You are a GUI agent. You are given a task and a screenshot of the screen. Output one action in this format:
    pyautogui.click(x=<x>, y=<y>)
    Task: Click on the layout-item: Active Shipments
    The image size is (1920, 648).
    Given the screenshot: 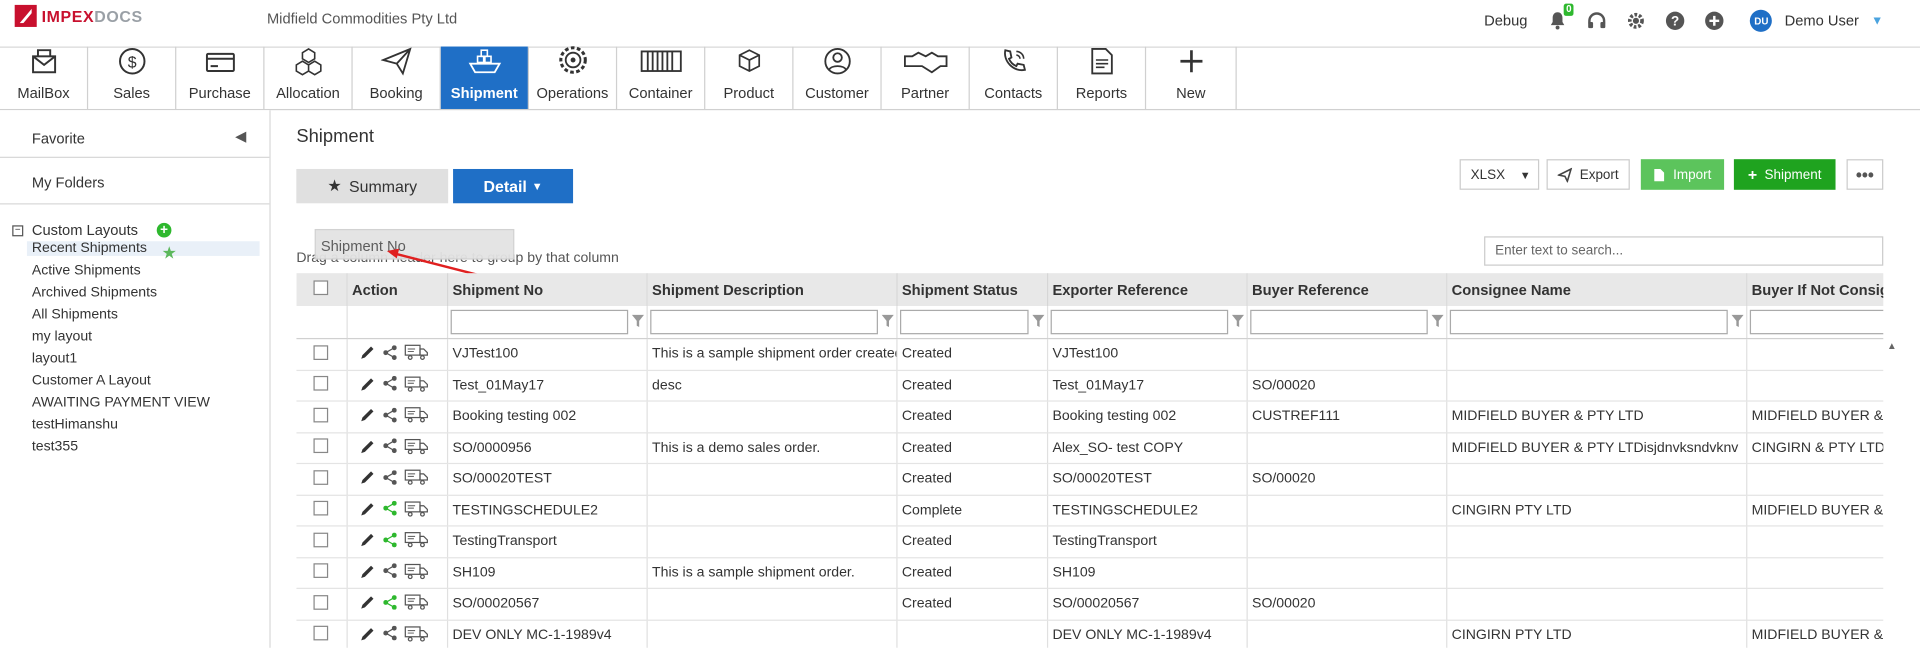 What is the action you would take?
    pyautogui.click(x=86, y=270)
    